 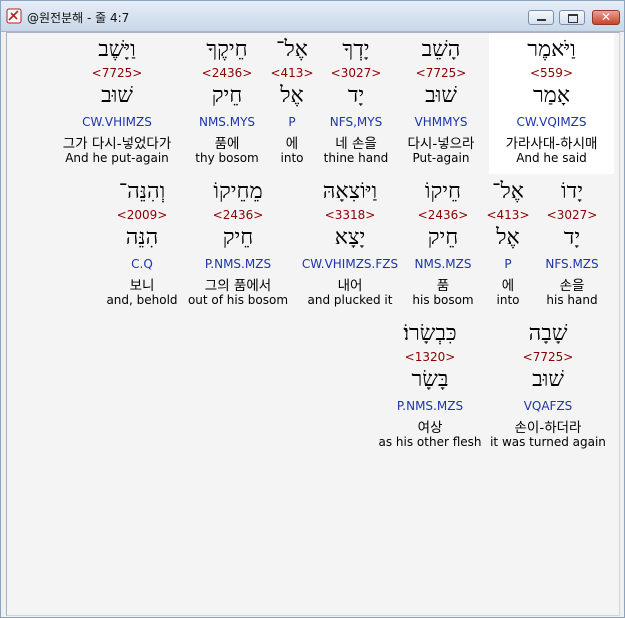 I want to click on close-button: ✕, so click(x=606, y=17).